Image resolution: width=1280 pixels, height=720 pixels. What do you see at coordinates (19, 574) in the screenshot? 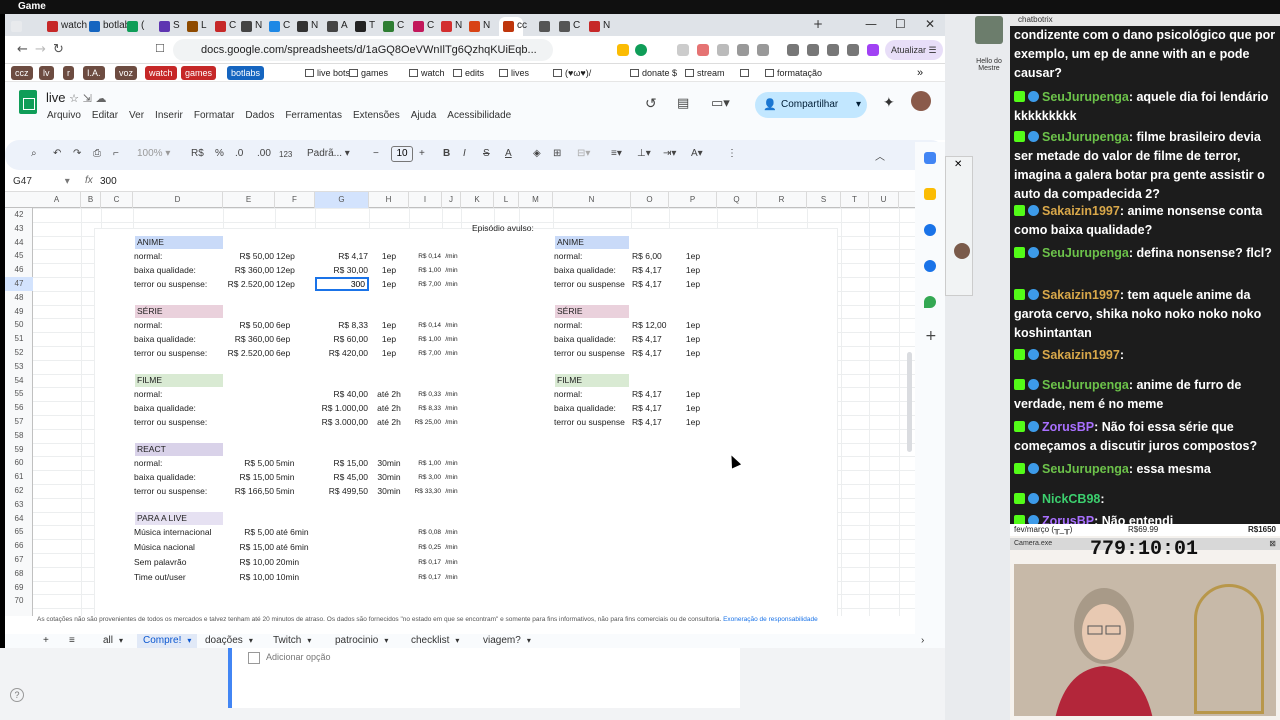
I see `row-header: 68` at bounding box center [19, 574].